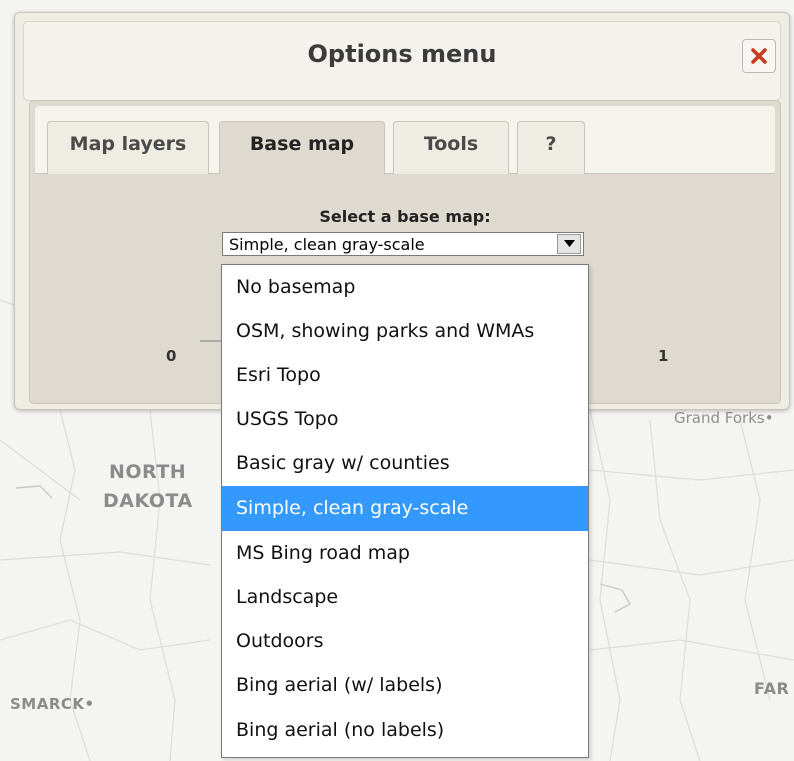  What do you see at coordinates (405, 553) in the screenshot?
I see `option-ms-bing-road-map: MS Bing road map` at bounding box center [405, 553].